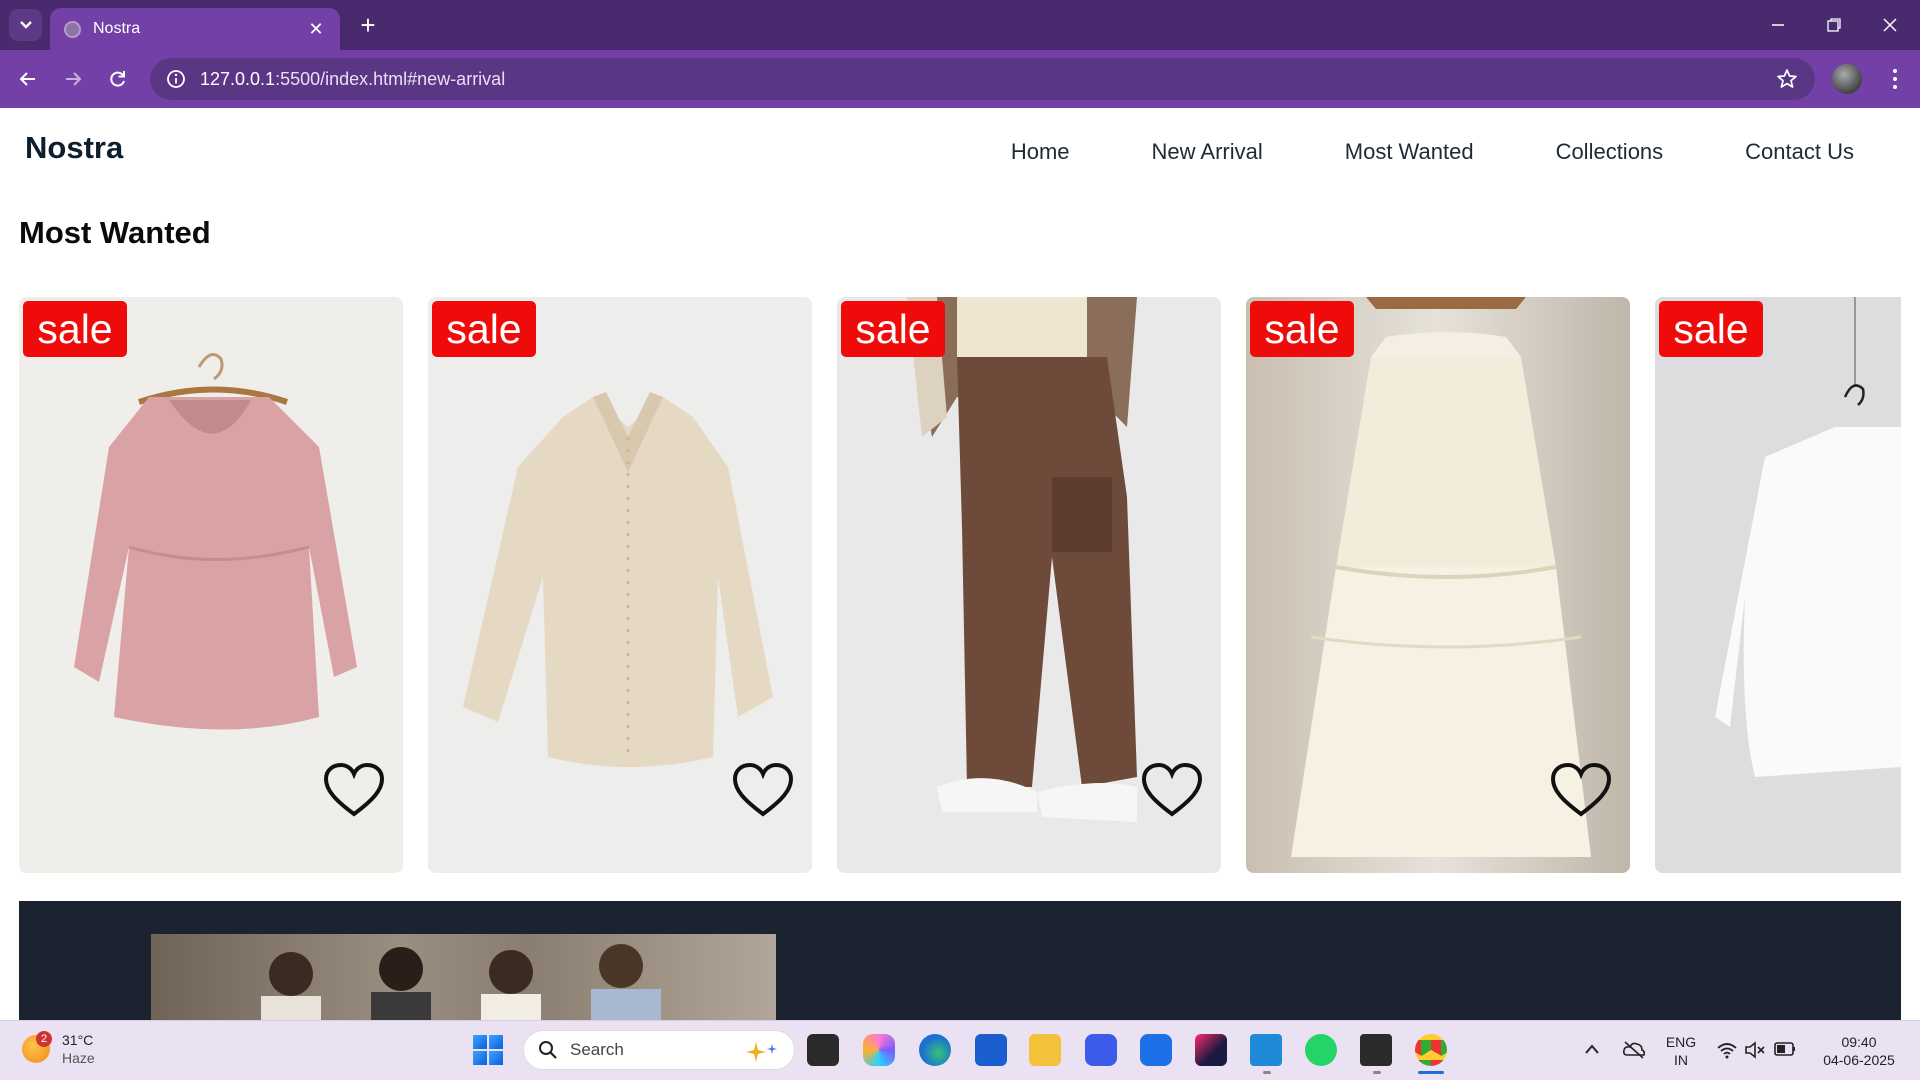 This screenshot has width=1920, height=1080. Describe the element at coordinates (461, 982) in the screenshot. I see `models-photo` at that location.